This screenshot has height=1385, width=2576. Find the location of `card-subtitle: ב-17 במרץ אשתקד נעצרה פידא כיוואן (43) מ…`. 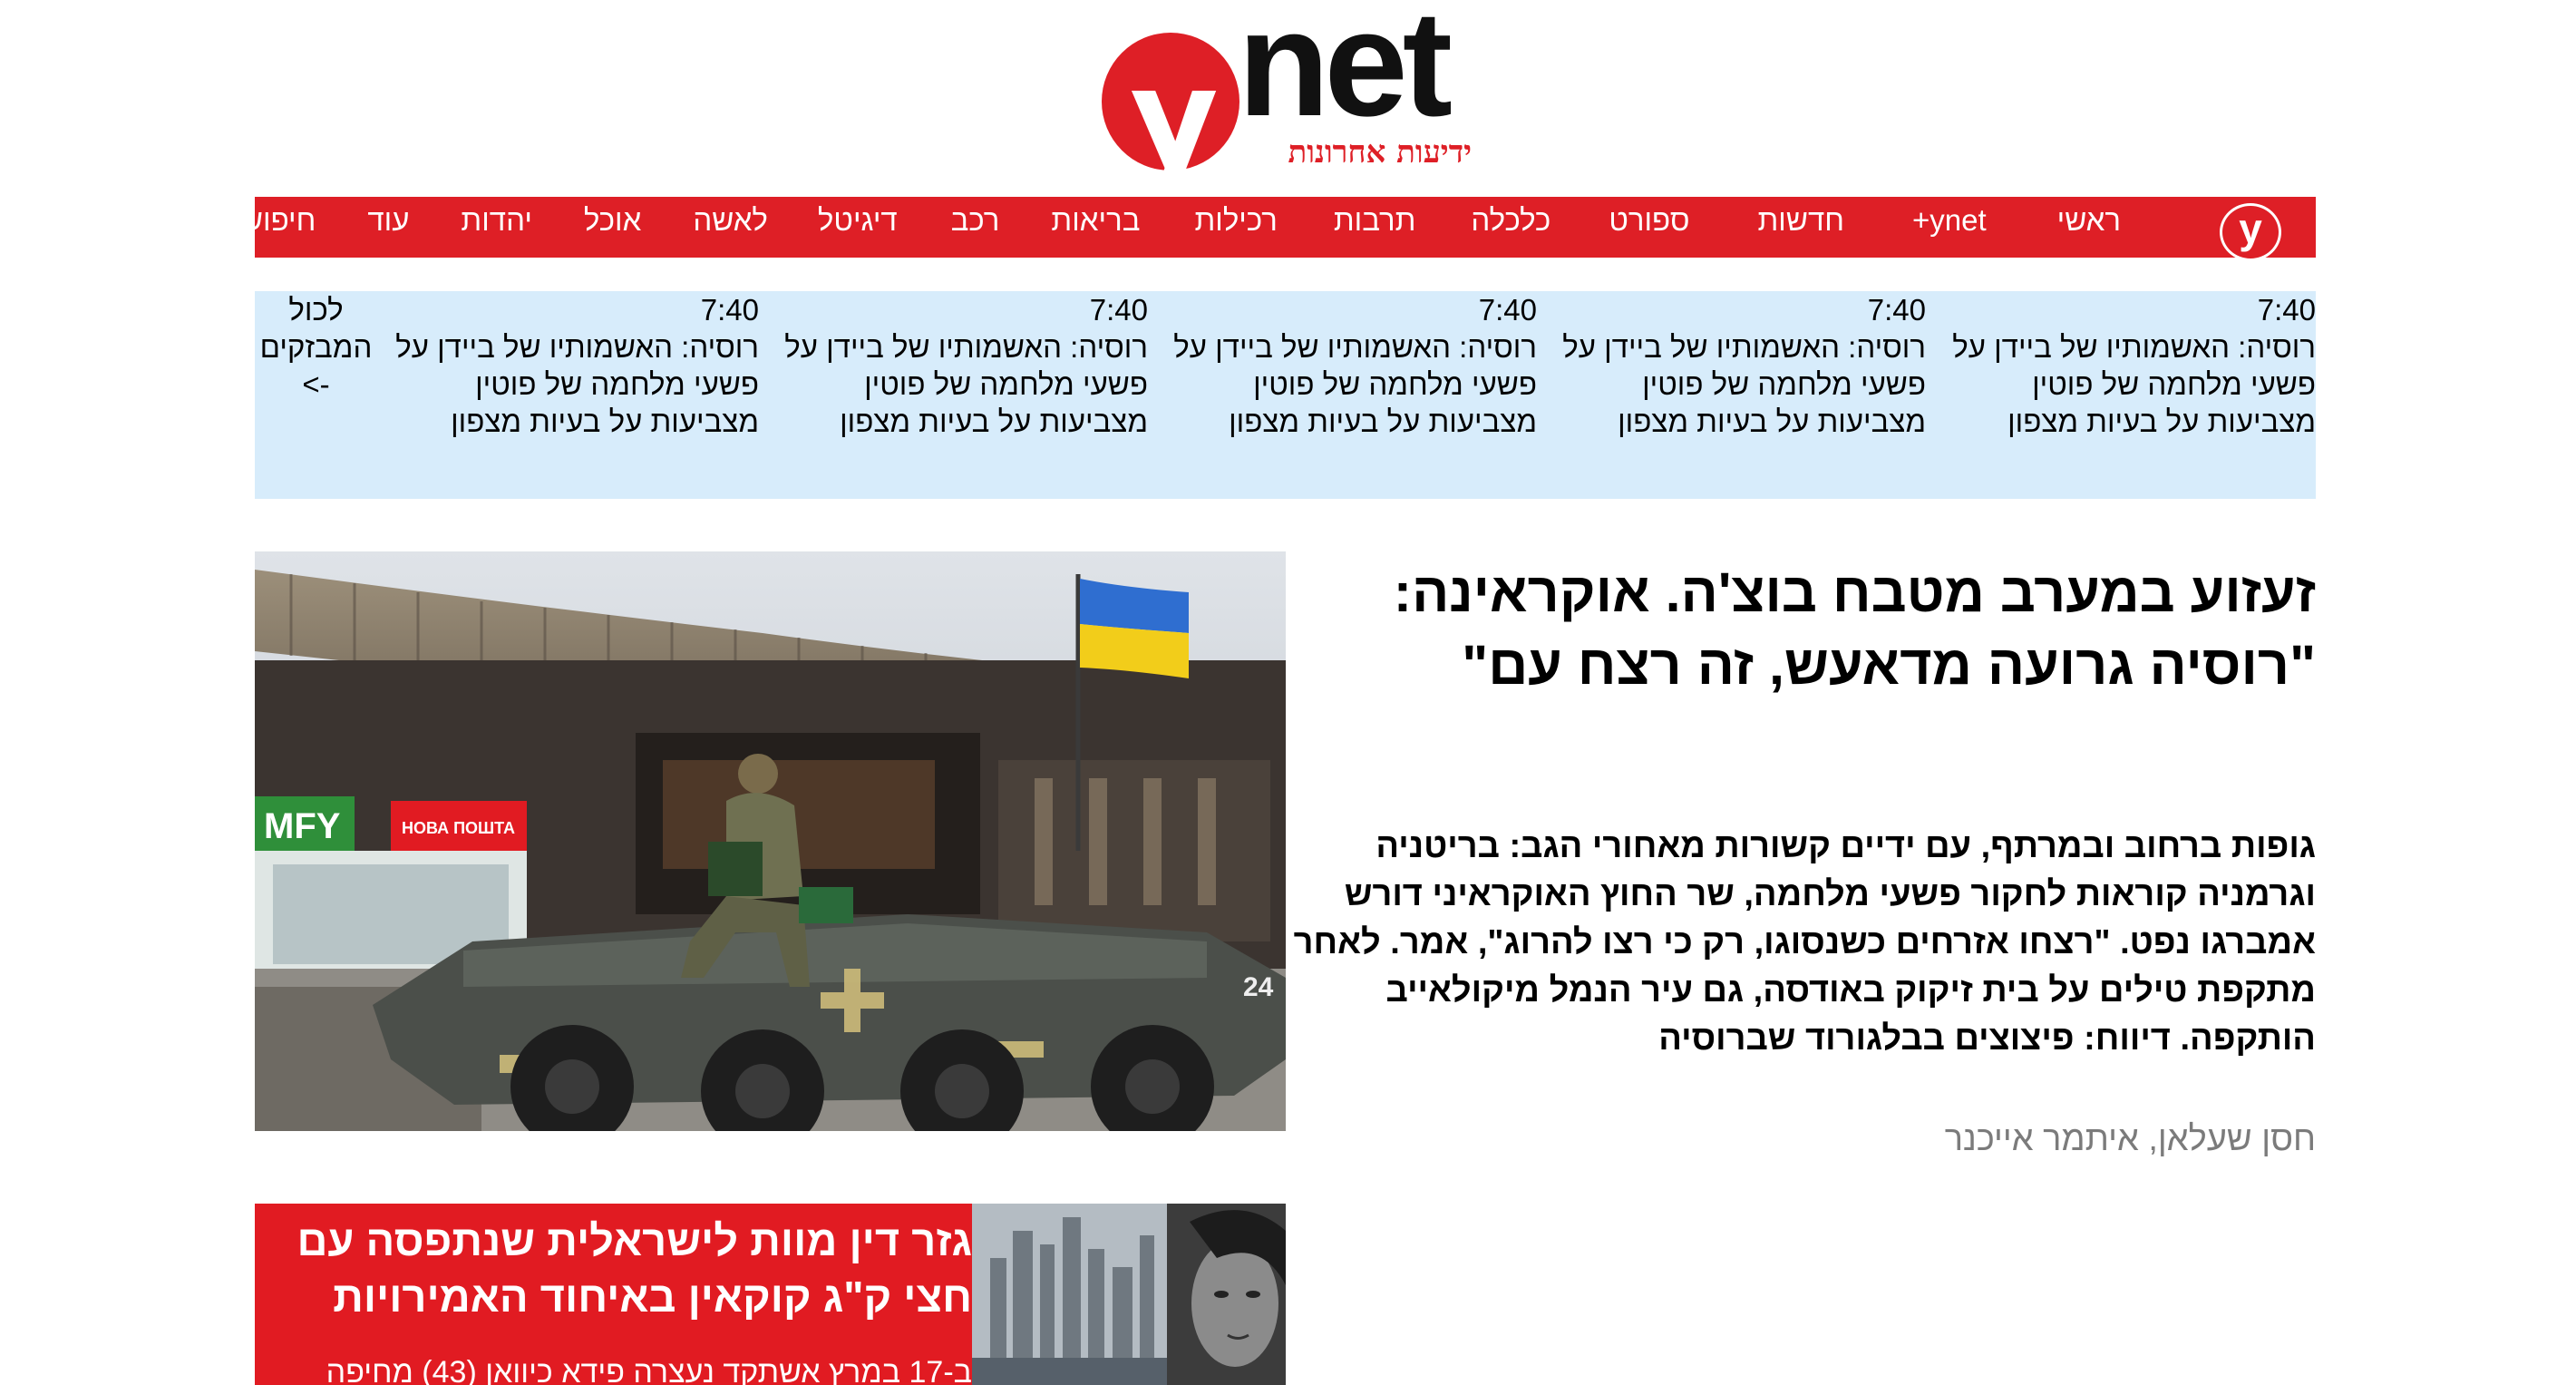

card-subtitle: ב-17 במרץ אשתקד נעצרה פידא כיוואן (43) מ… is located at coordinates (649, 1370).